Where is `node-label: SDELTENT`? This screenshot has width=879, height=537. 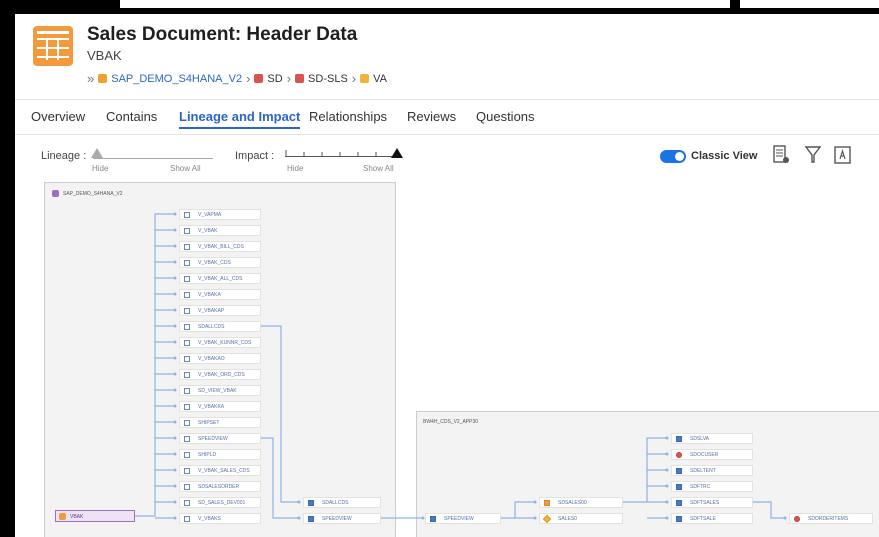
node-label: SDELTENT is located at coordinates (703, 471).